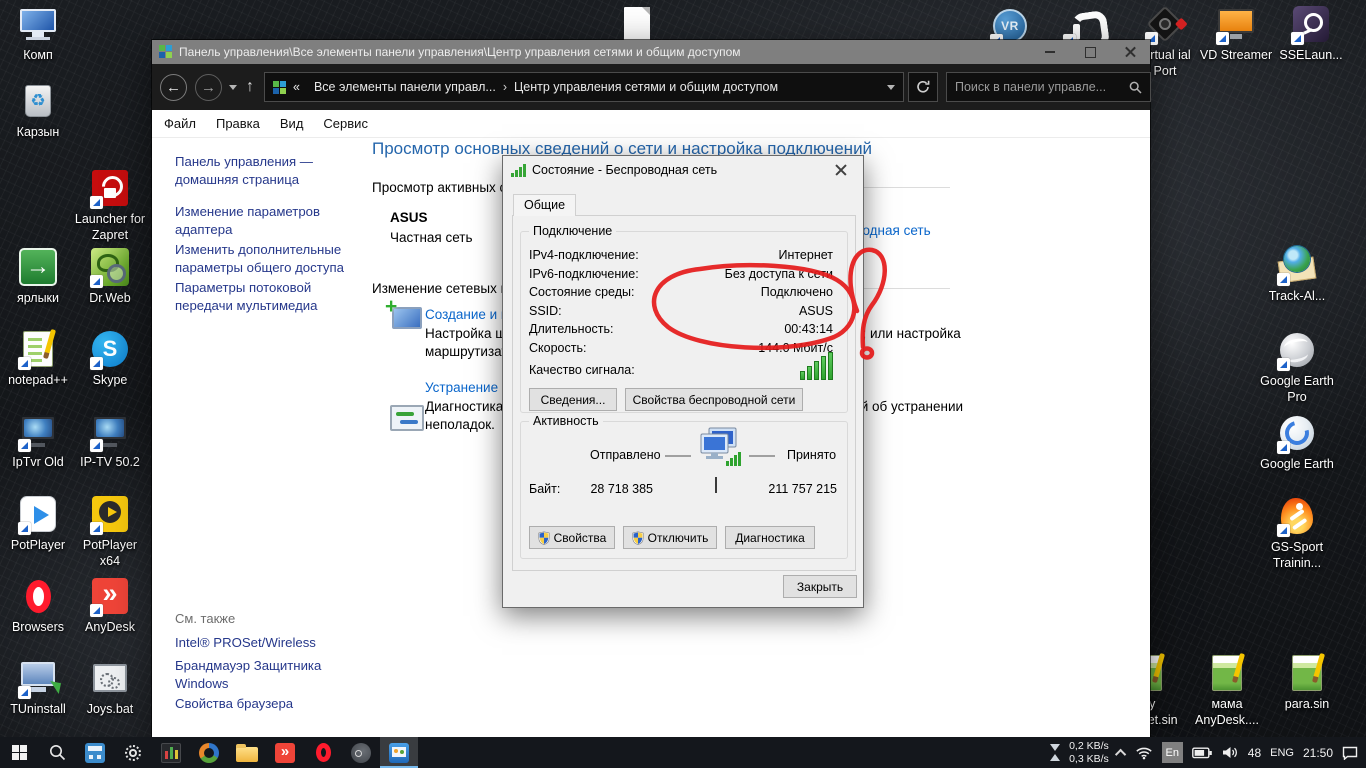  What do you see at coordinates (1297, 442) in the screenshot?
I see `desktop-icon-google-earth: Google Earth` at bounding box center [1297, 442].